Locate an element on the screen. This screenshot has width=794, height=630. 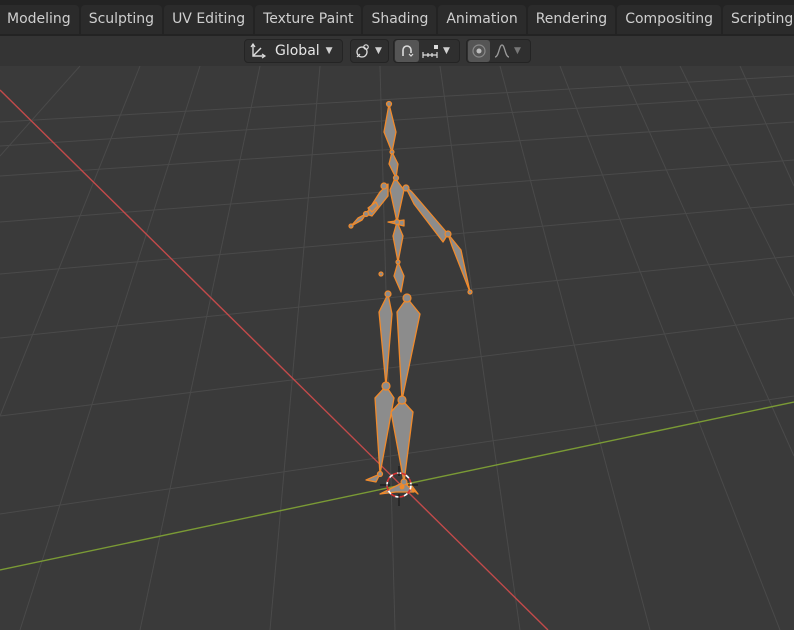
bone-neck is located at coordinates (393, 165).